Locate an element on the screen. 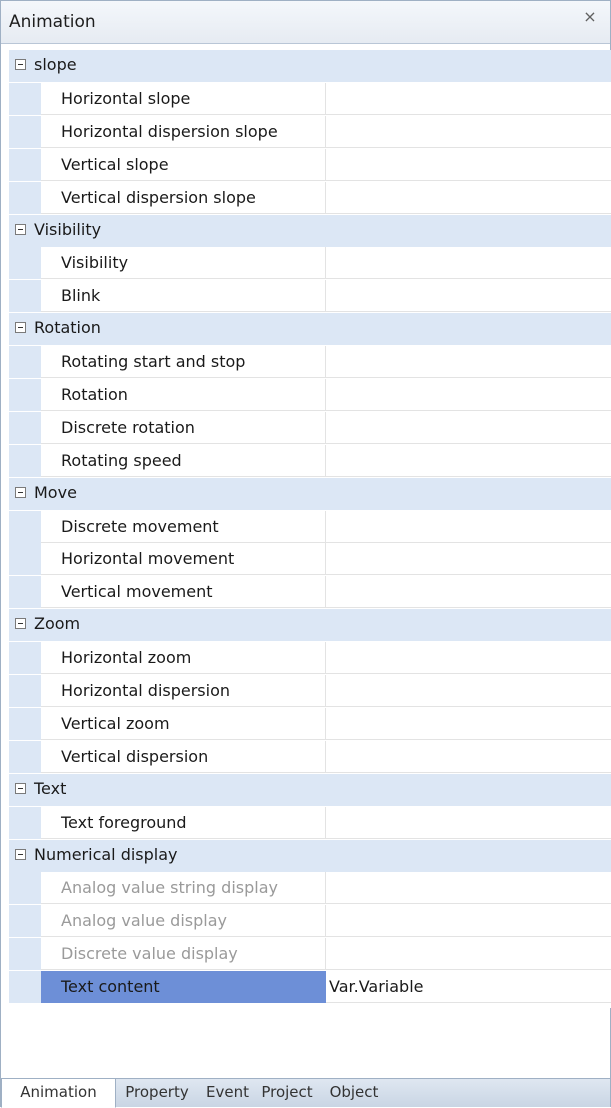  property-row: Visibility is located at coordinates (310, 263).